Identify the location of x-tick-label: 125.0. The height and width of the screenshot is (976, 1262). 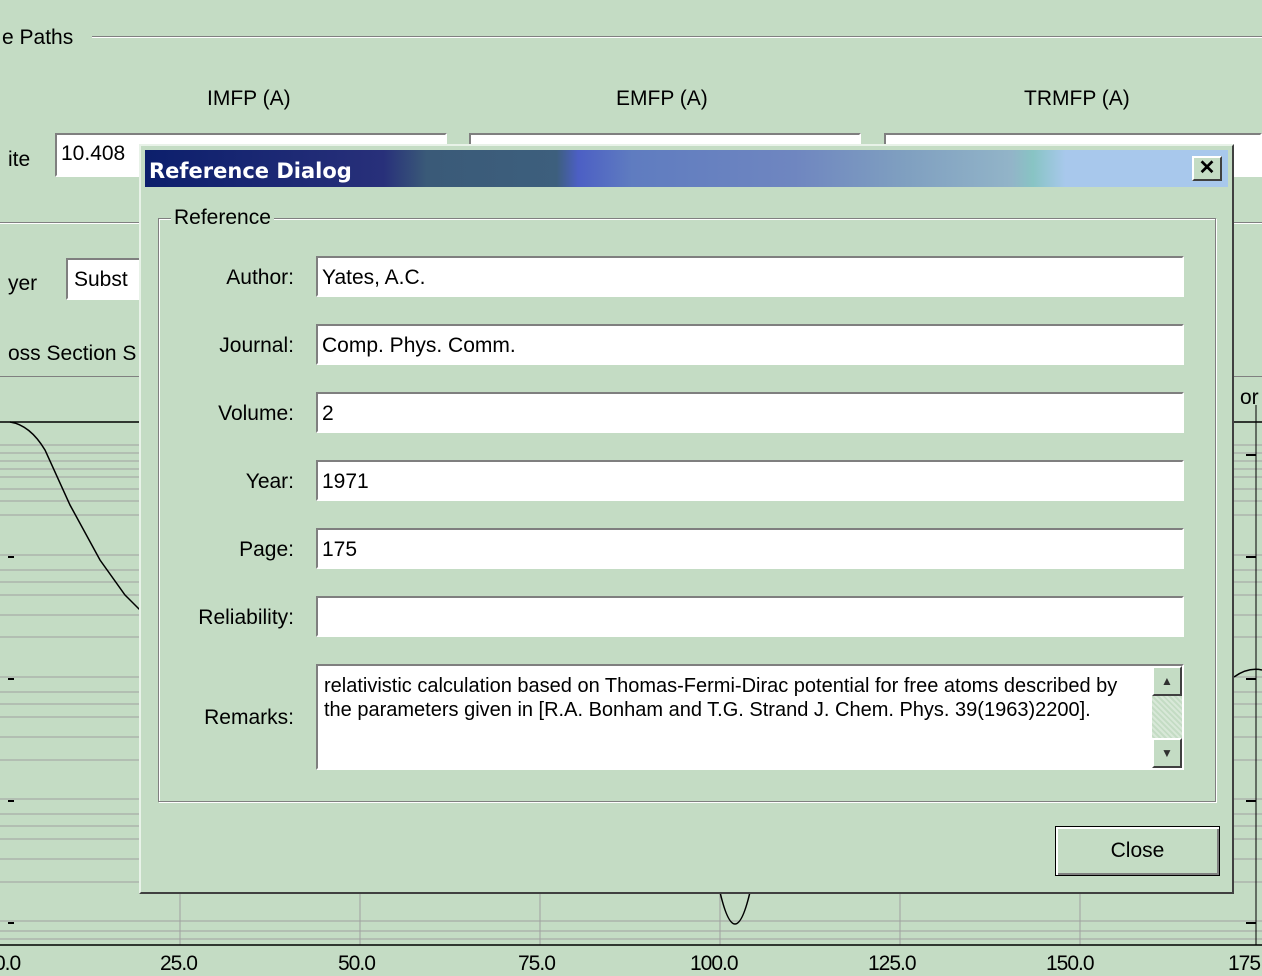
(892, 963).